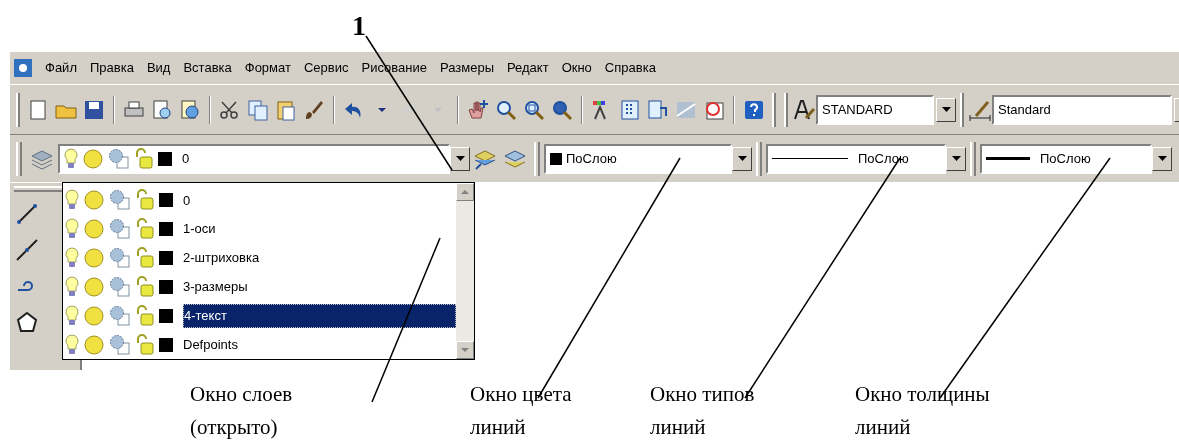  I want to click on menu-item: Размеры, so click(466, 68).